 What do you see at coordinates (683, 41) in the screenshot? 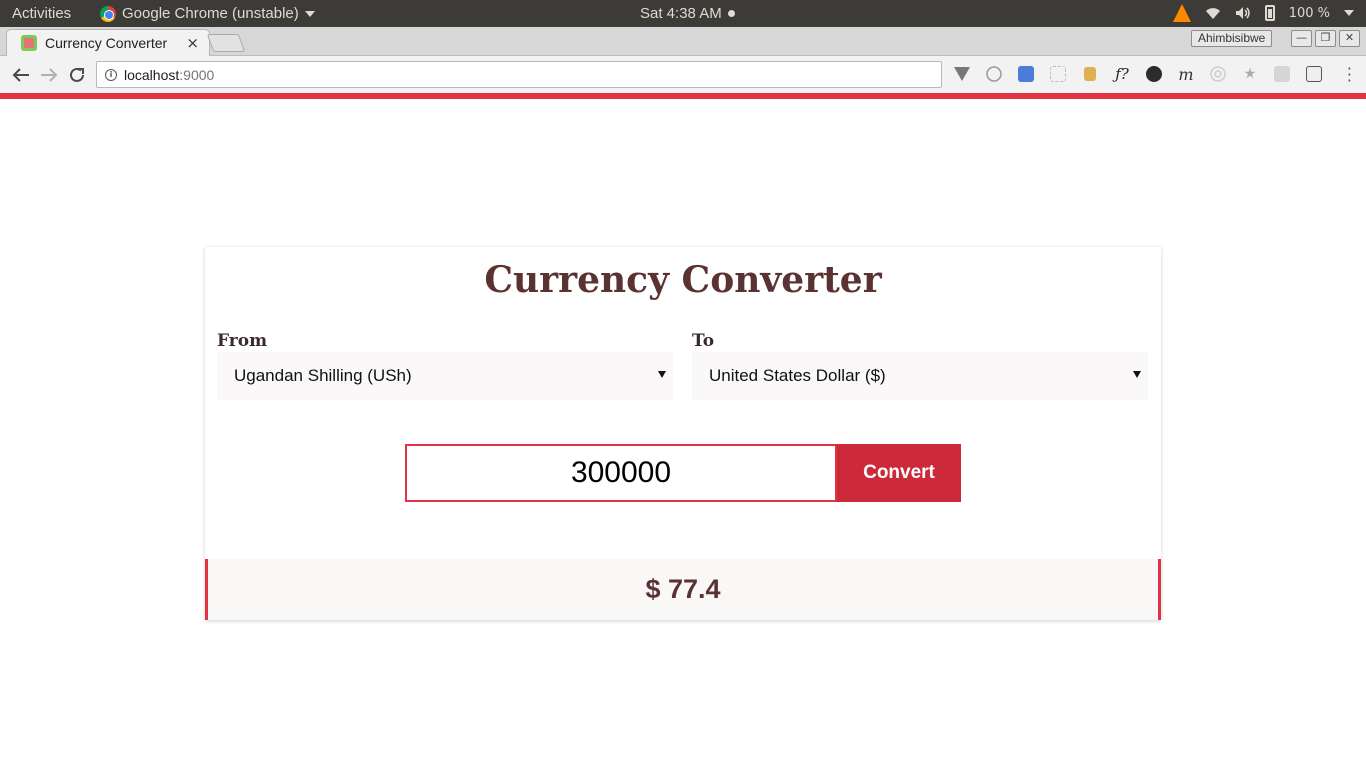
I see `tab-strip: Currency Converter × Ahimbisibwe — ❐ ✕` at bounding box center [683, 41].